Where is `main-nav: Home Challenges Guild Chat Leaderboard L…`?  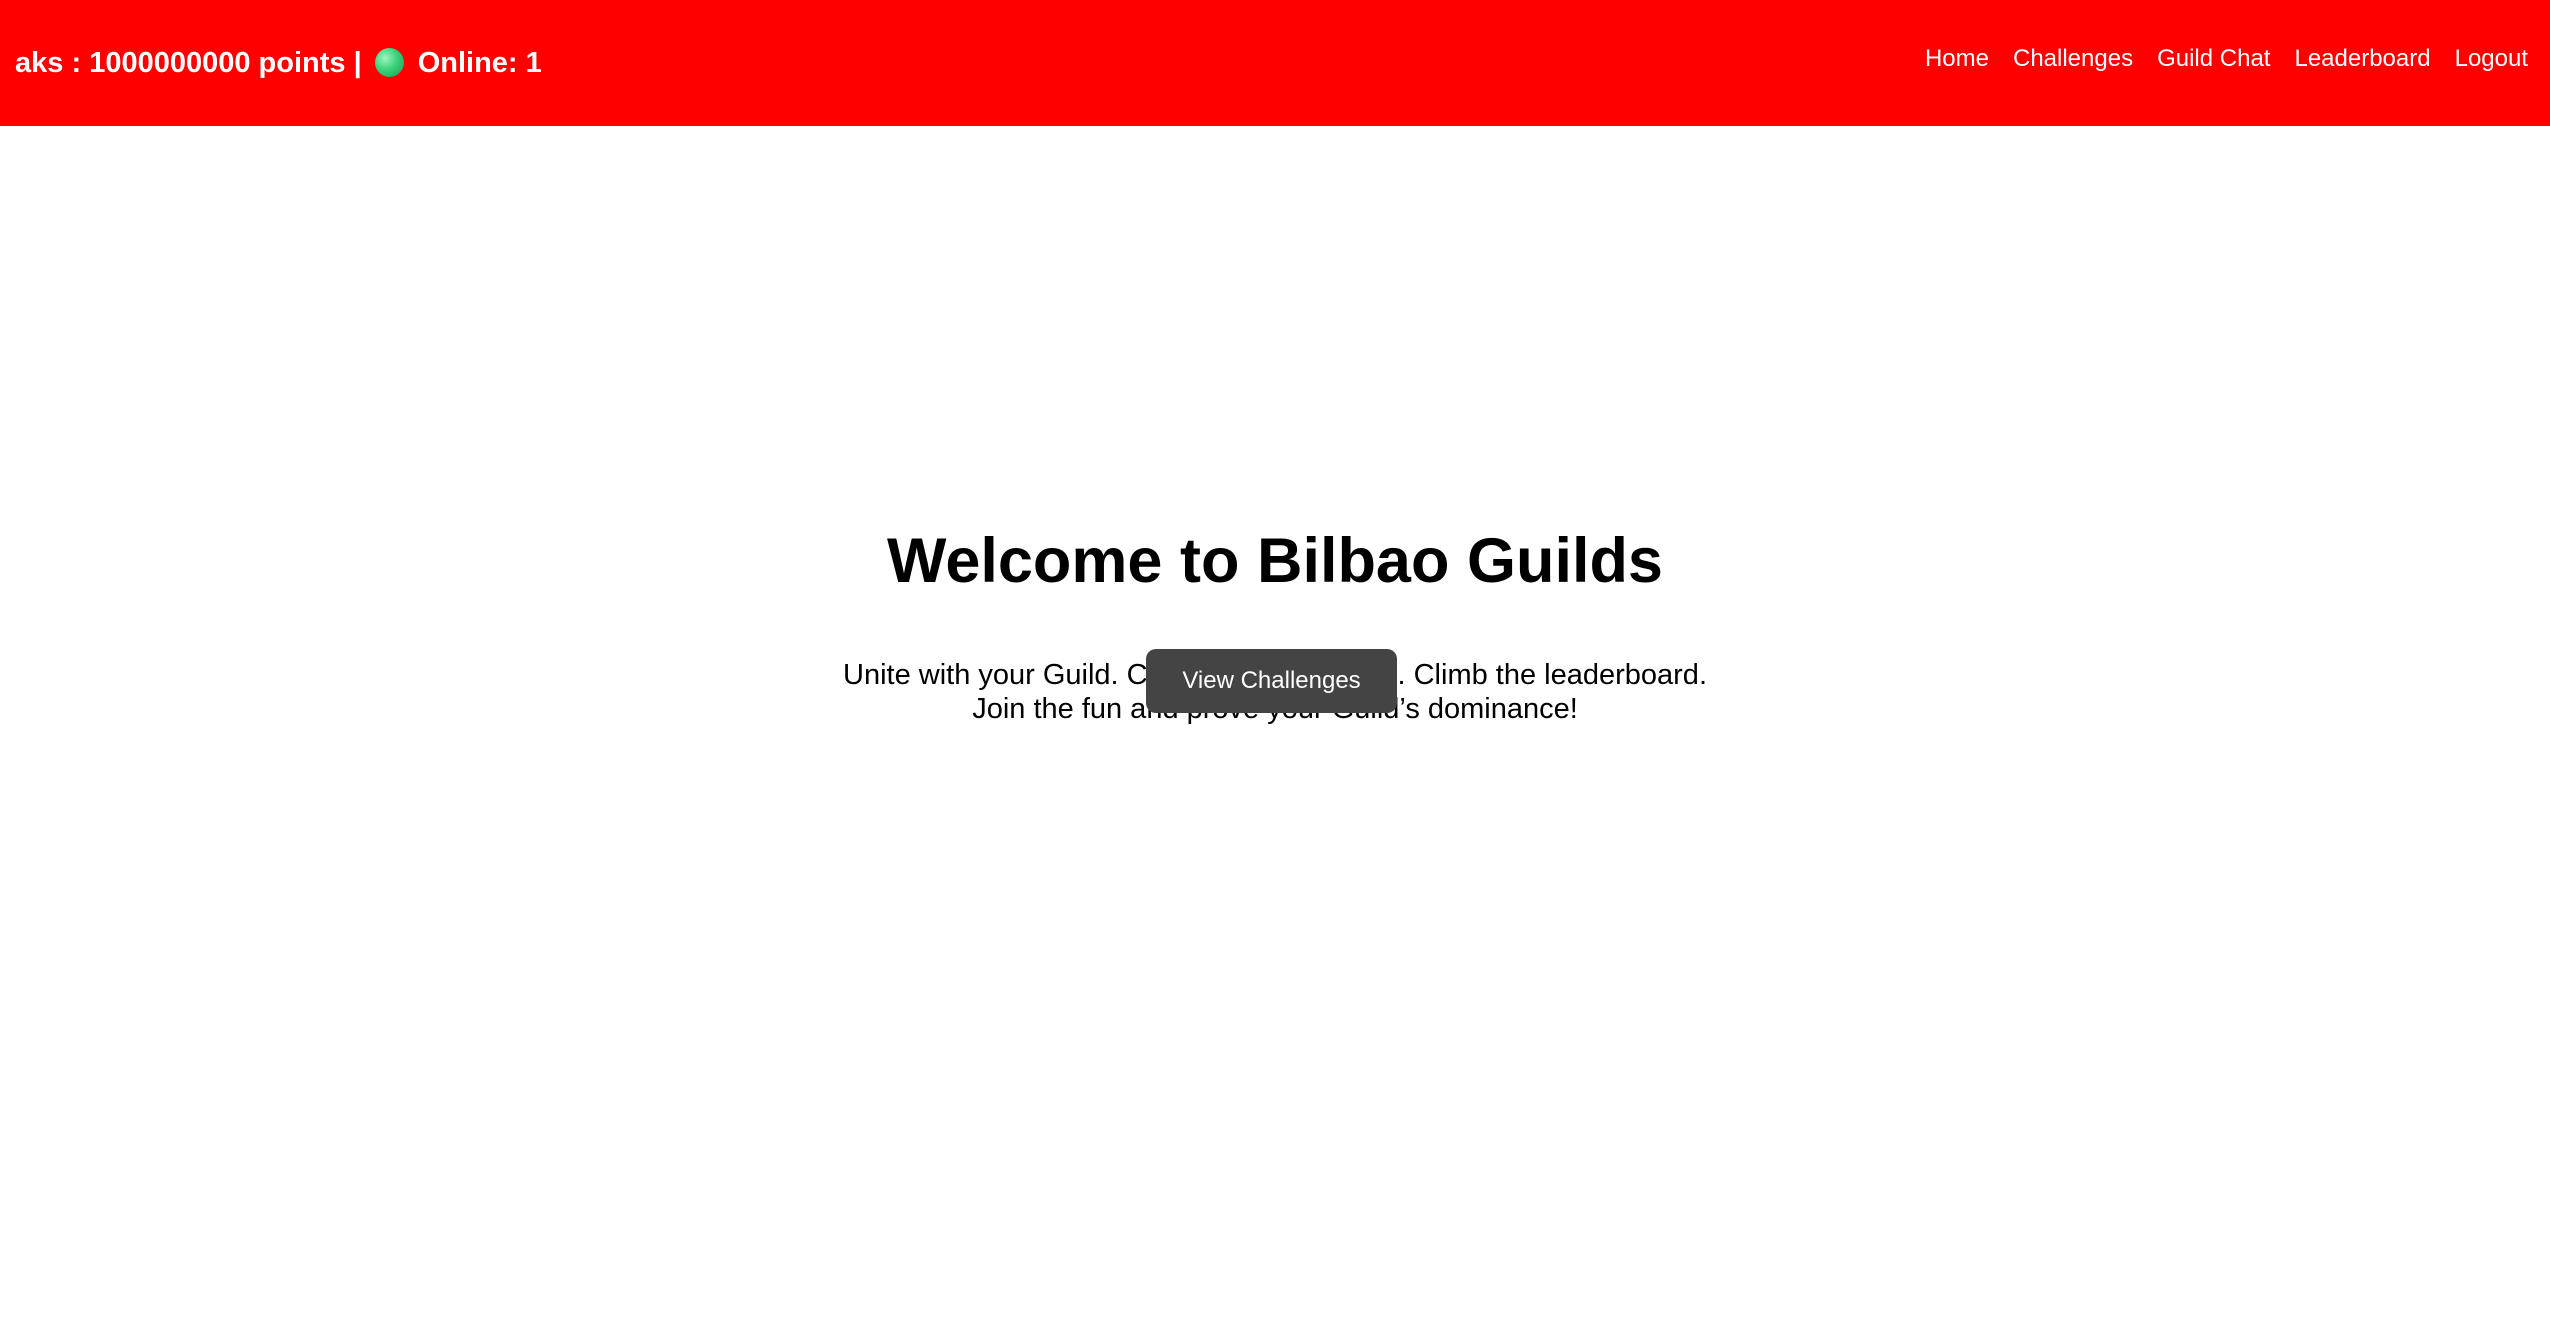
main-nav: Home Challenges Guild Chat Leaderboard L… is located at coordinates (2226, 59).